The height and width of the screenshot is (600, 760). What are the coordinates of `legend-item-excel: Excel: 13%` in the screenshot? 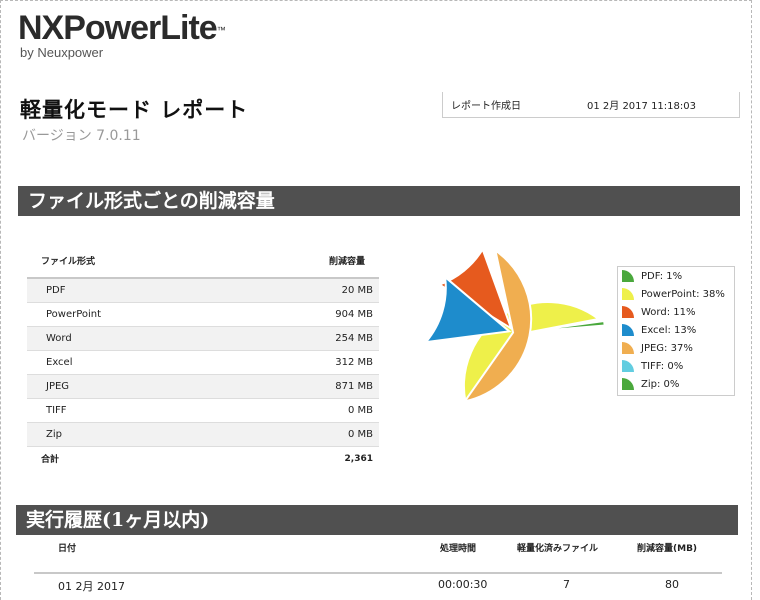 It's located at (676, 330).